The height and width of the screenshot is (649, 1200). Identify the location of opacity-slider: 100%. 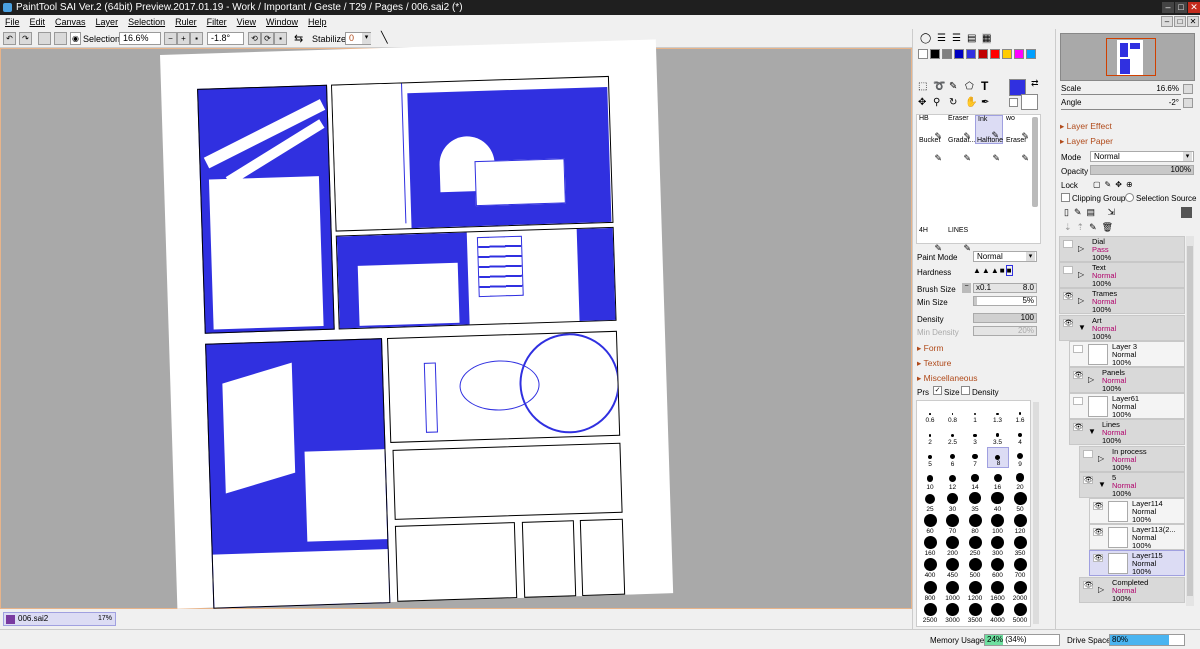
(1142, 170).